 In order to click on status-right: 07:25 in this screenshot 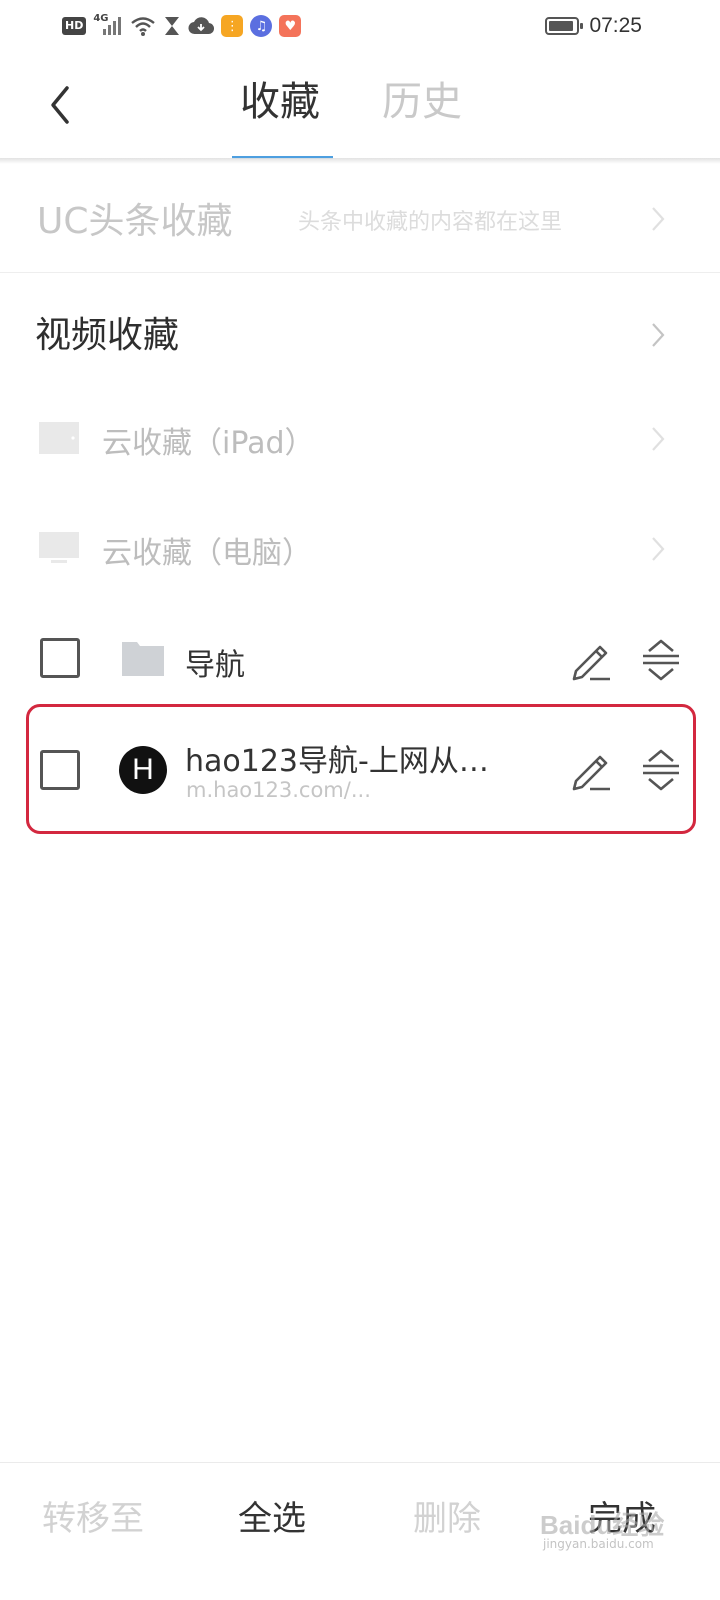, I will do `click(593, 25)`.